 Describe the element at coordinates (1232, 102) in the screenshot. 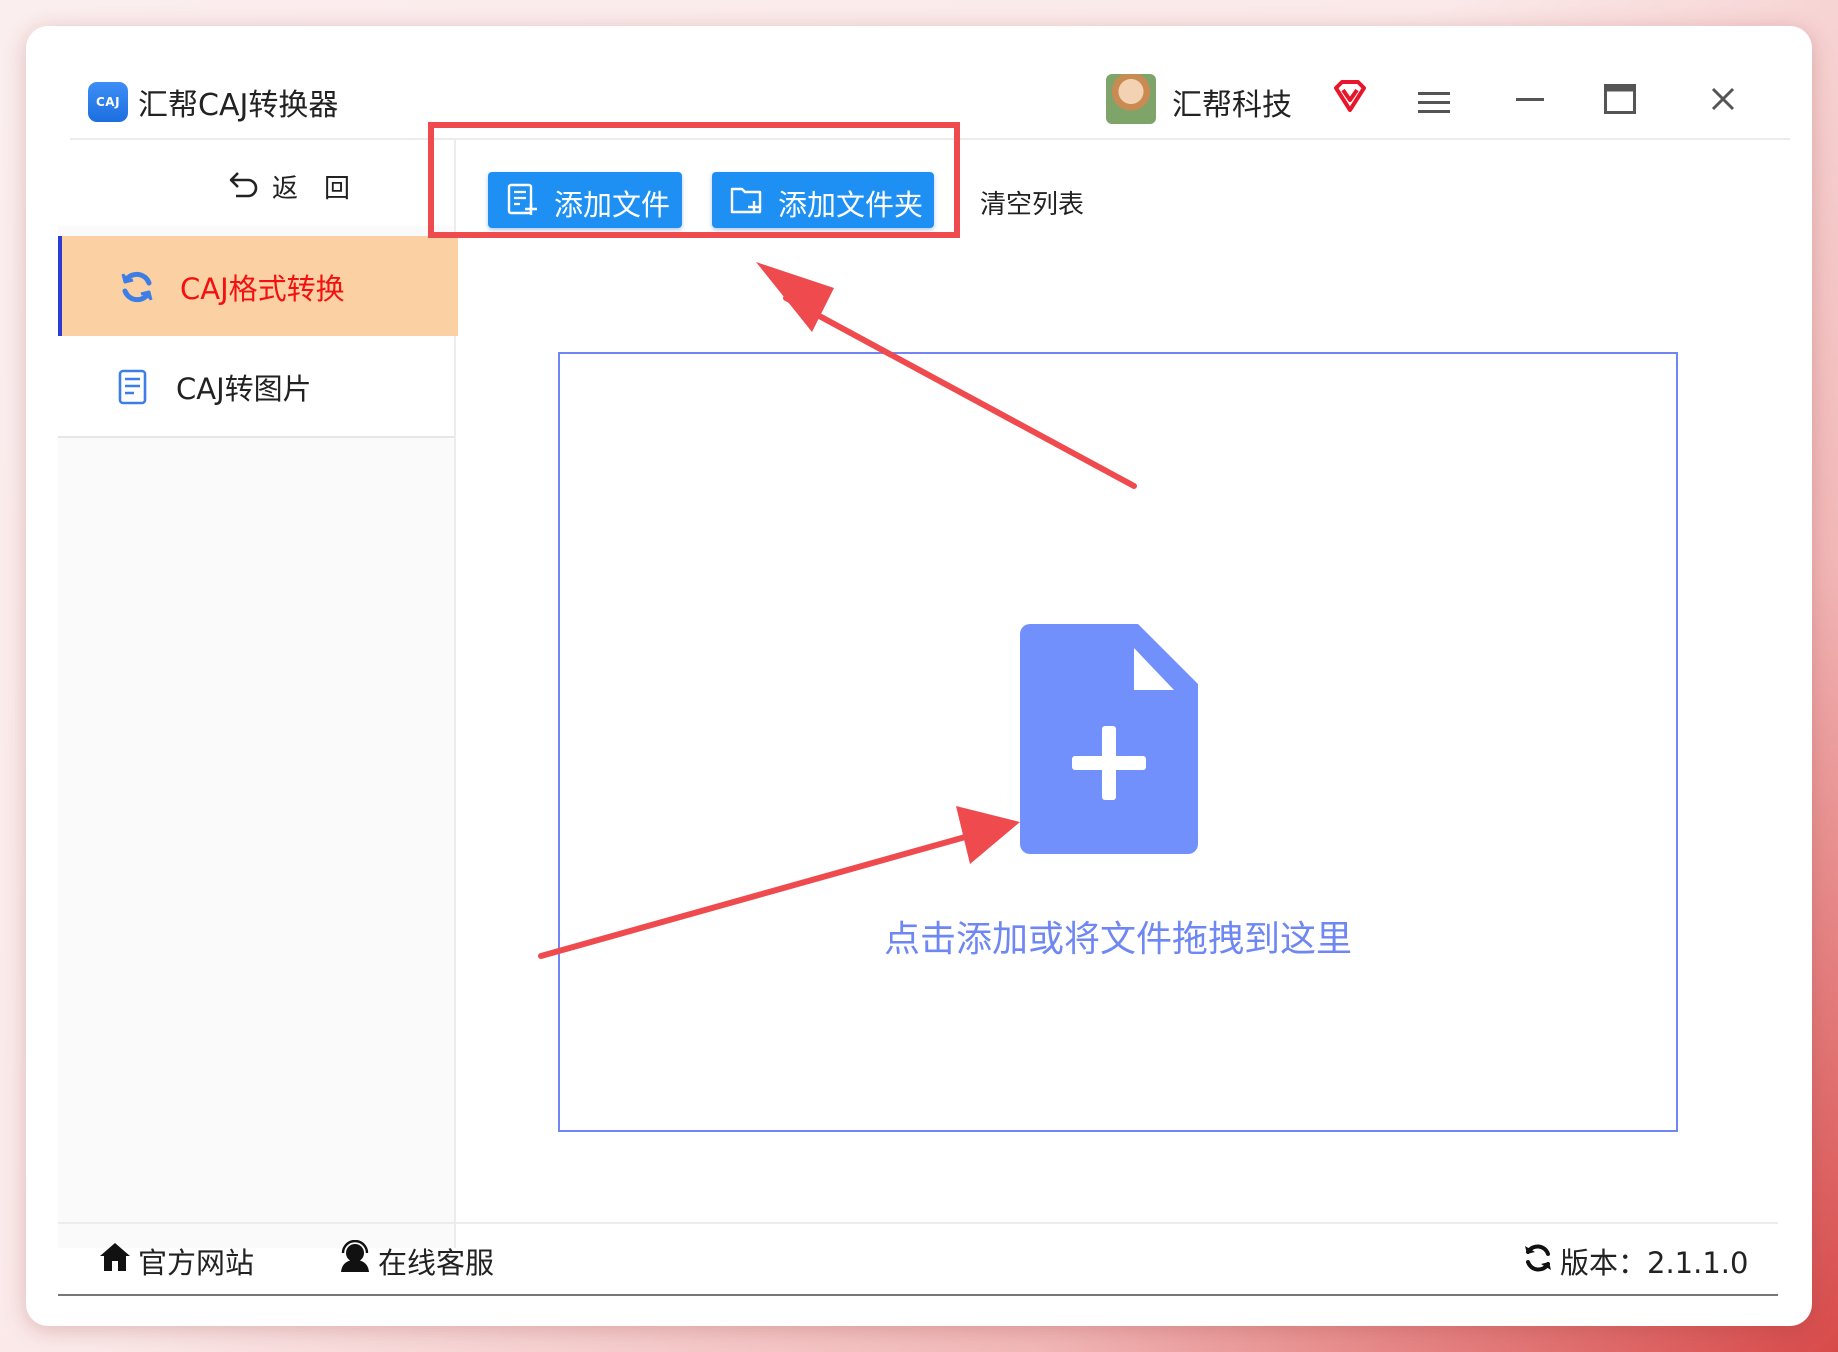

I see `user-name: 汇帮科技` at that location.